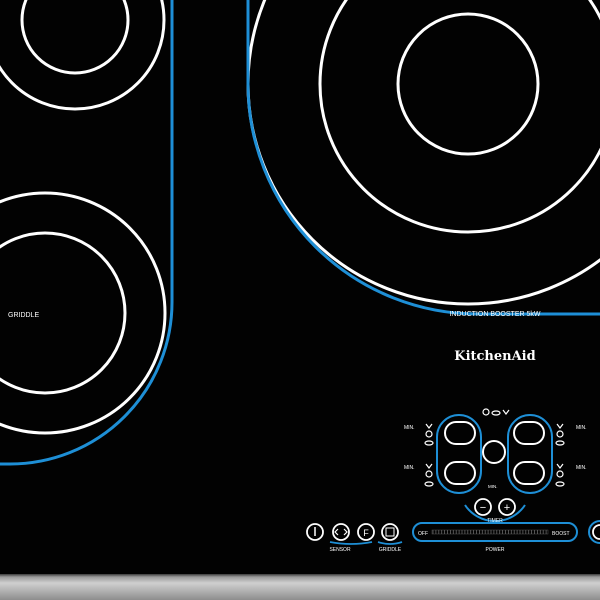 The height and width of the screenshot is (600, 600). I want to click on temperature-button: F, so click(366, 532).